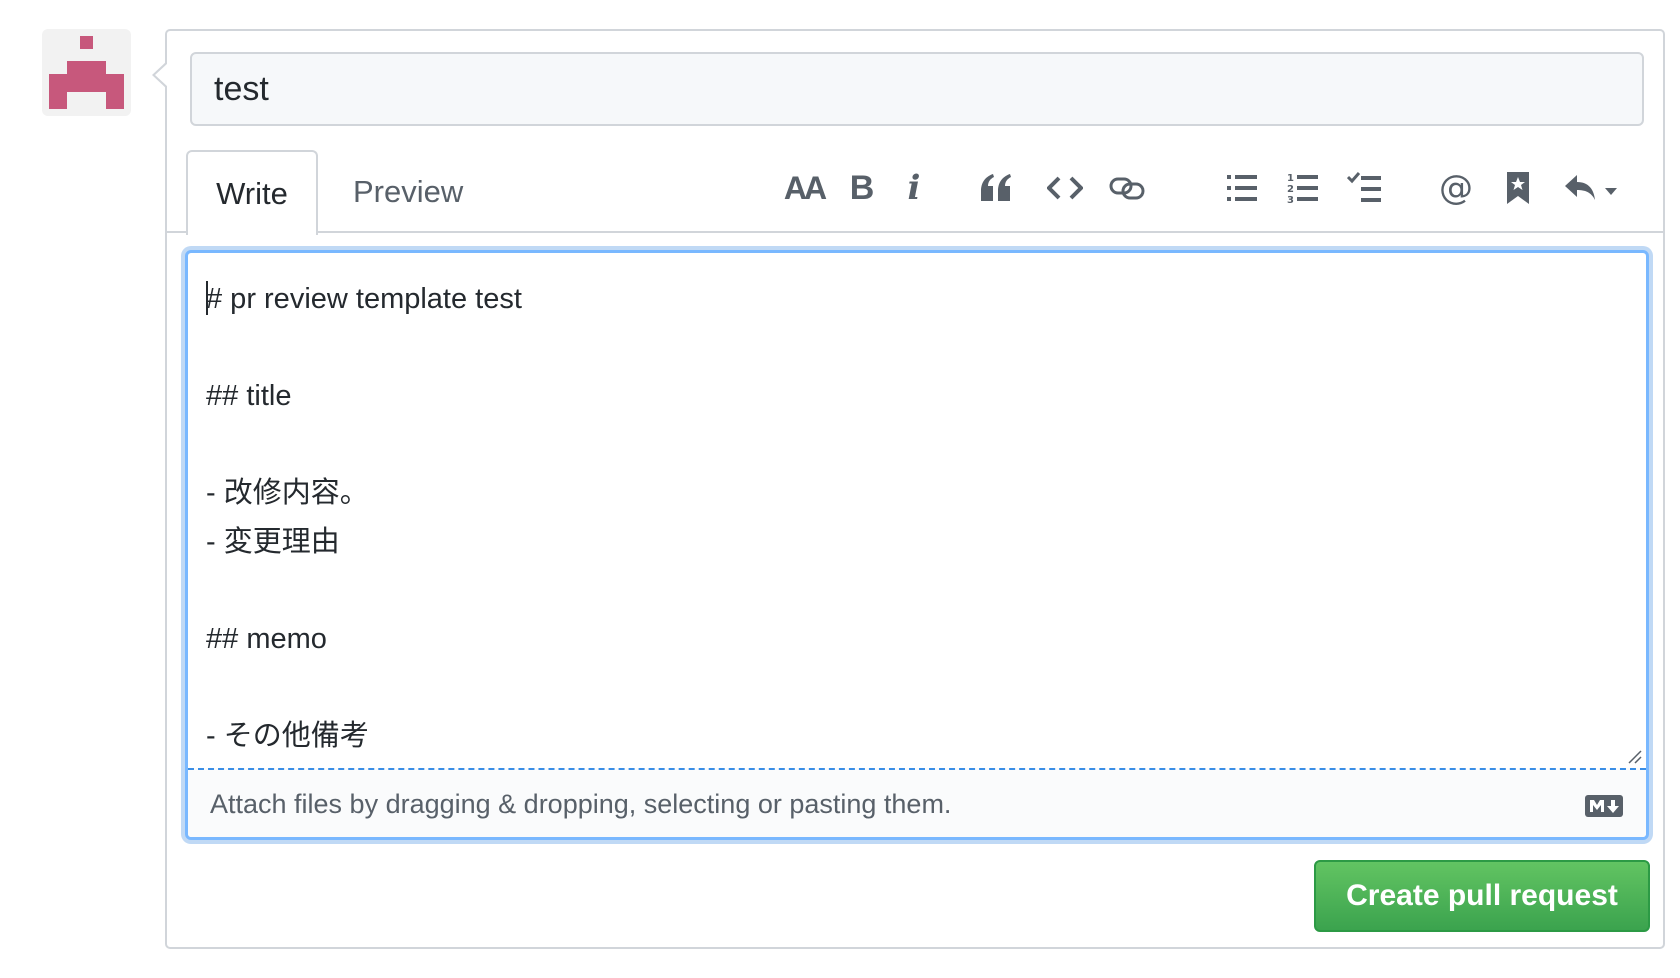  Describe the element at coordinates (1290, 178) in the screenshot. I see `svg-text: 1` at that location.